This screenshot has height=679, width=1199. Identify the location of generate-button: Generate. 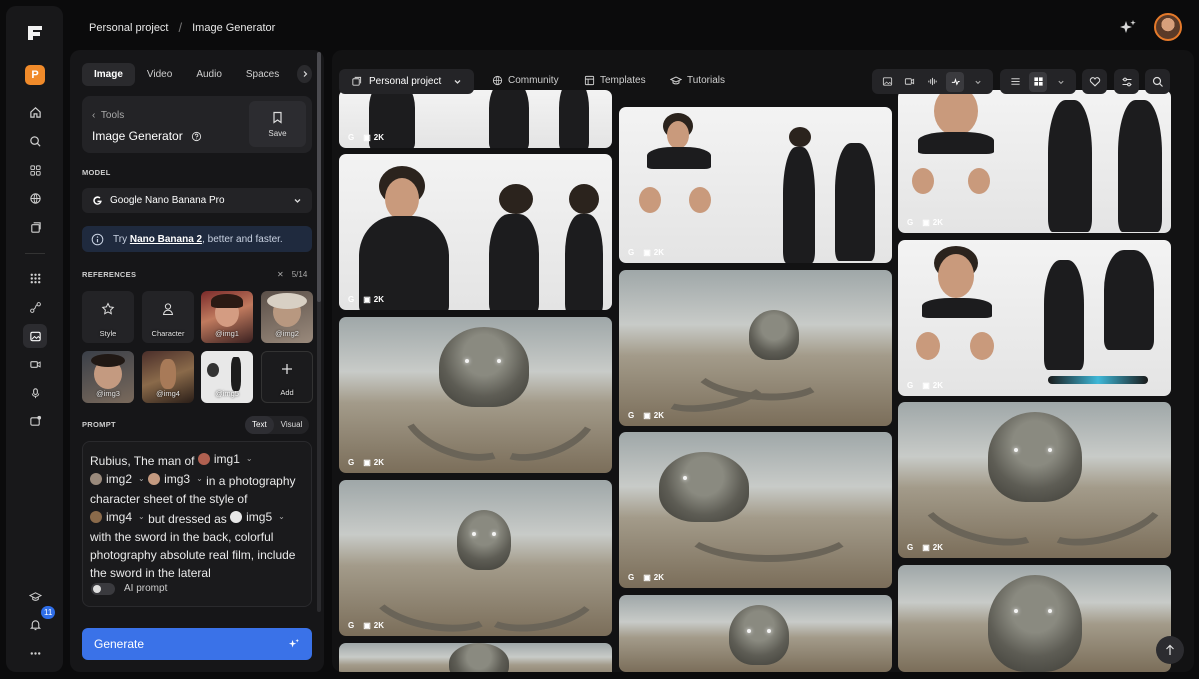
(197, 644).